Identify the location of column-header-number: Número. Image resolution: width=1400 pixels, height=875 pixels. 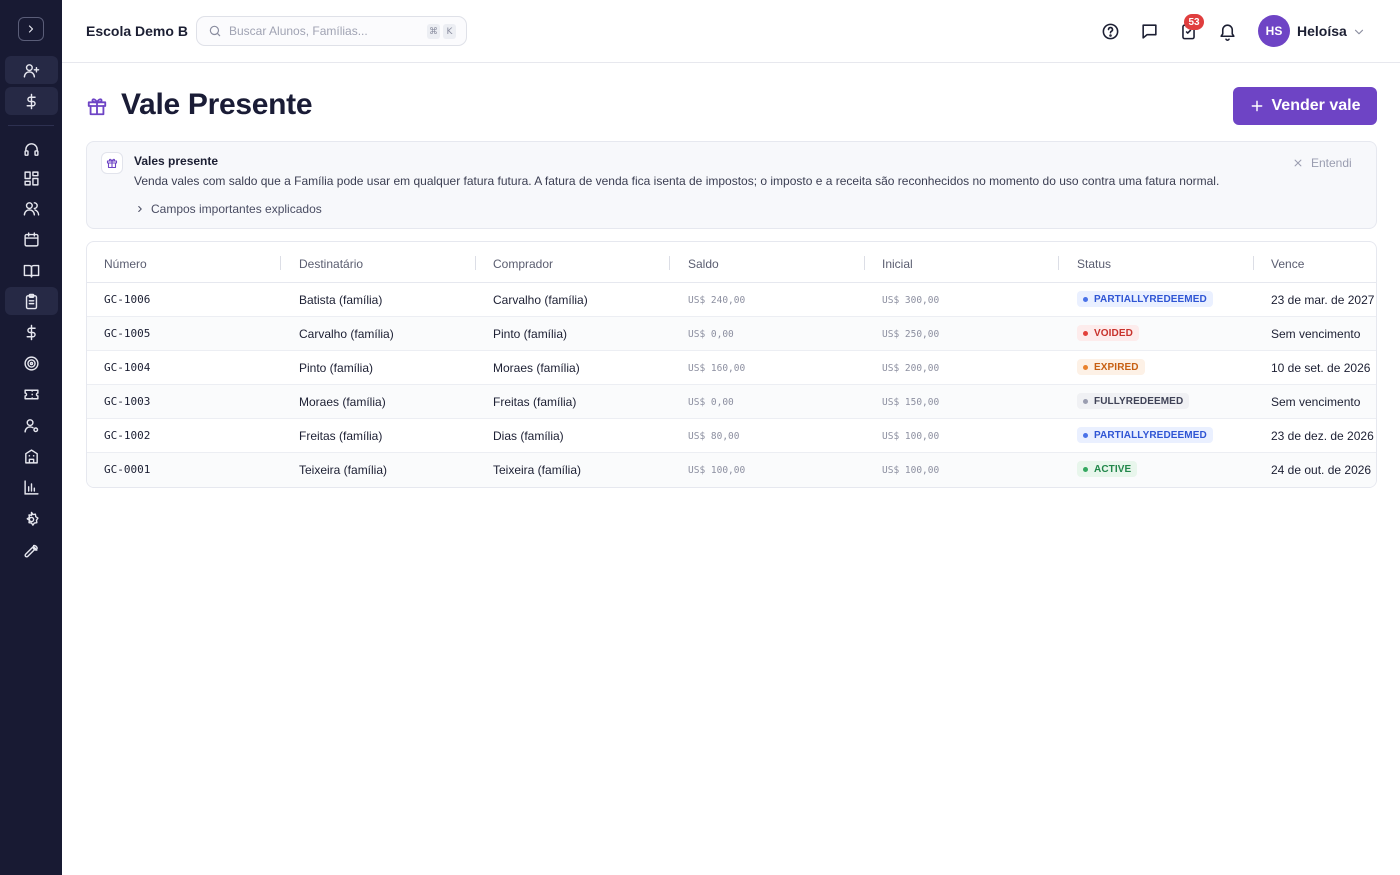
(125, 264).